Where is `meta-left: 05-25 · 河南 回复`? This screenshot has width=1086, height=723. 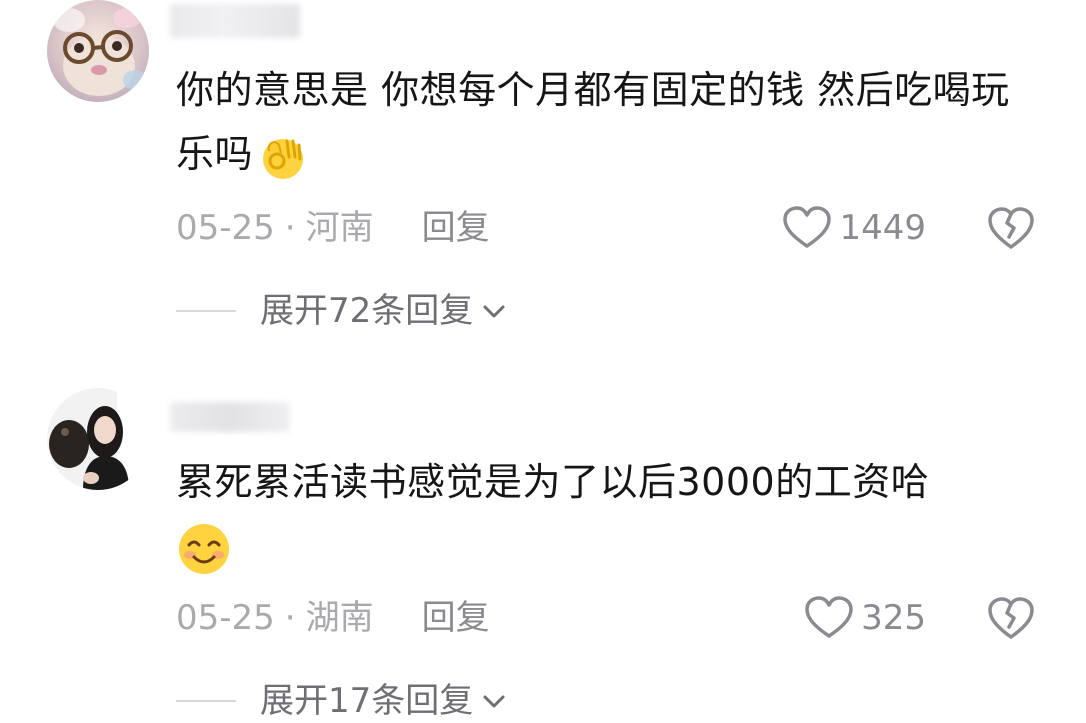
meta-left: 05-25 · 河南 回复 is located at coordinates (333, 228).